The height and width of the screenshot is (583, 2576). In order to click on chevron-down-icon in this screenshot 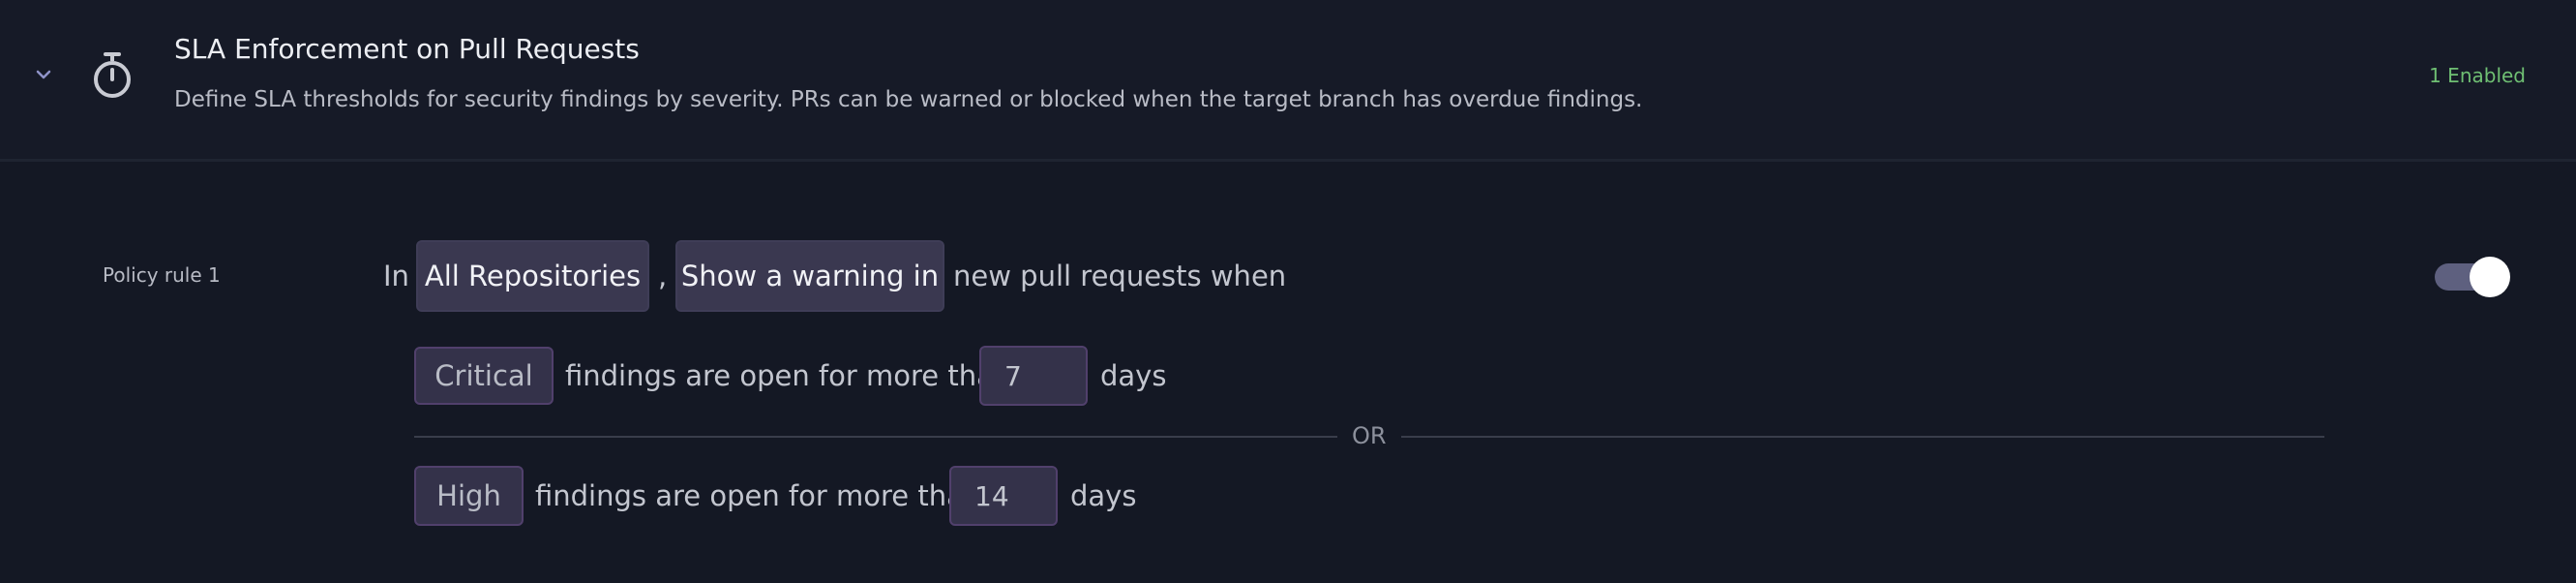, I will do `click(43, 74)`.